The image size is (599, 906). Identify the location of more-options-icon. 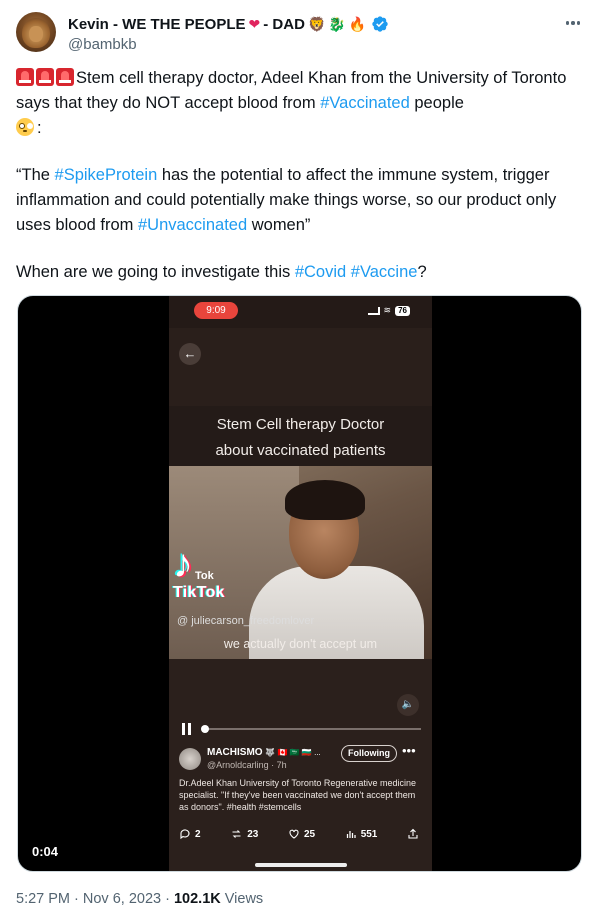
(573, 23).